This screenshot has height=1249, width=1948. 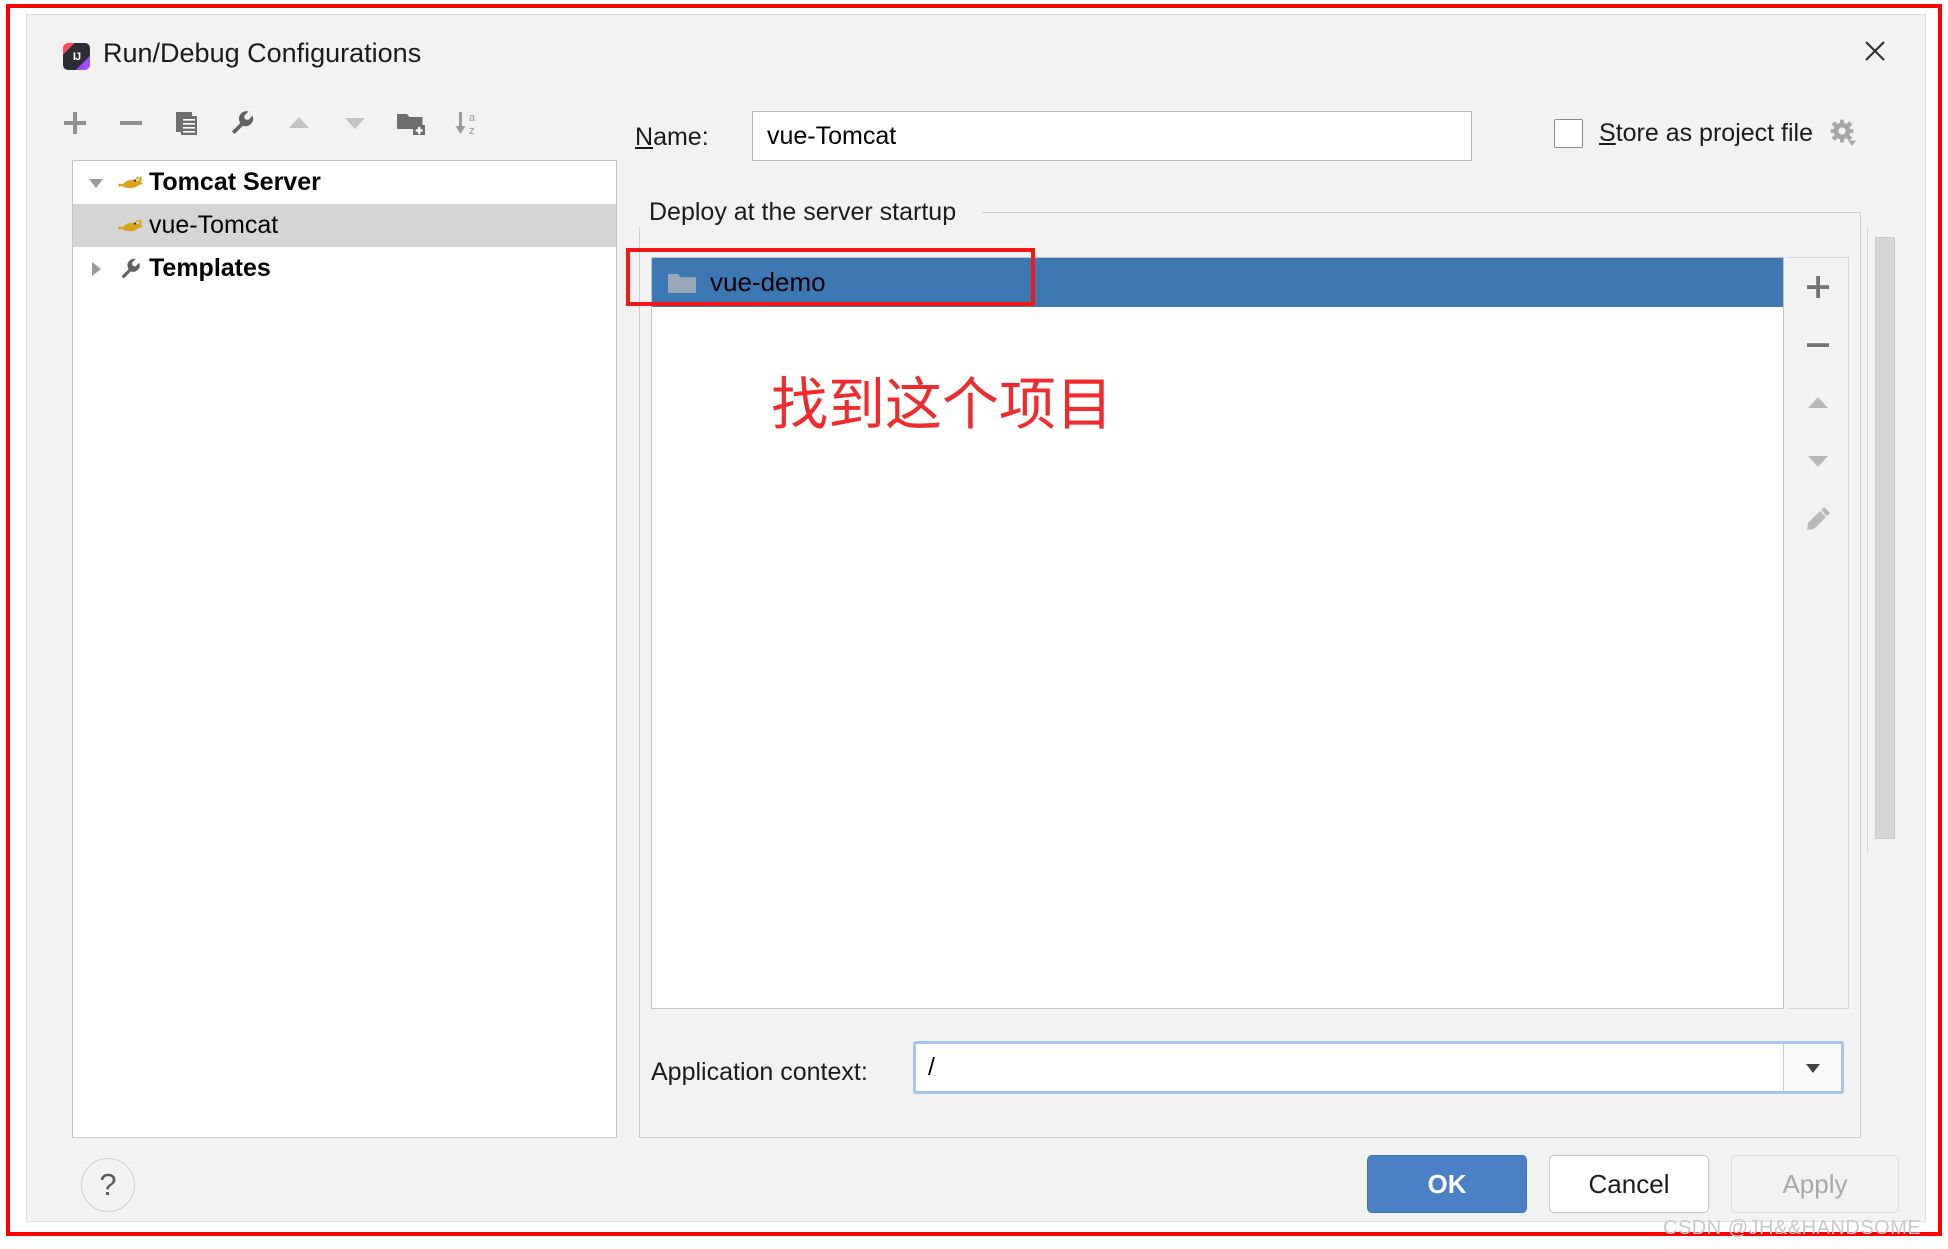 I want to click on dialog-scrollbar-thumb, so click(x=1885, y=538).